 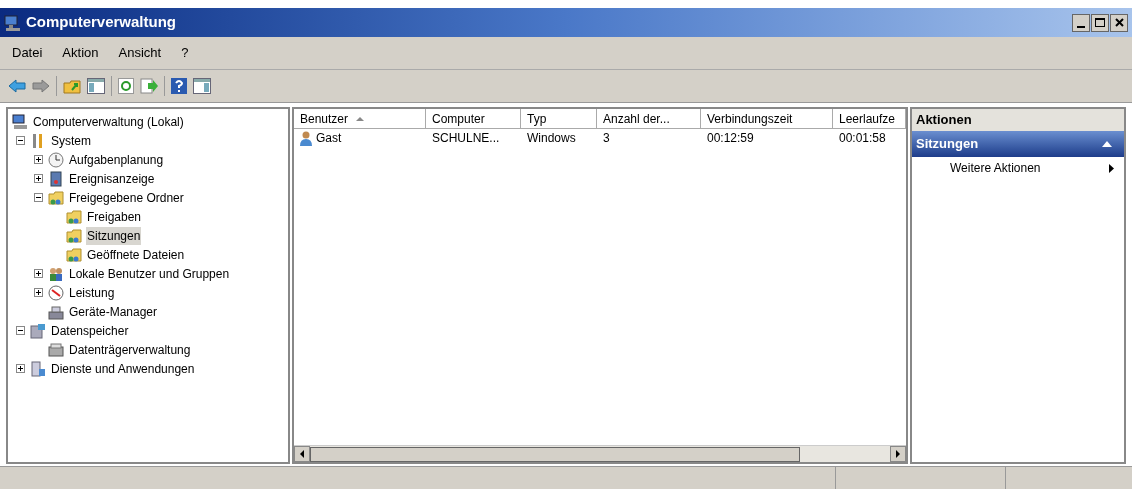 I want to click on column-header: Leerlaufze, so click(x=869, y=119).